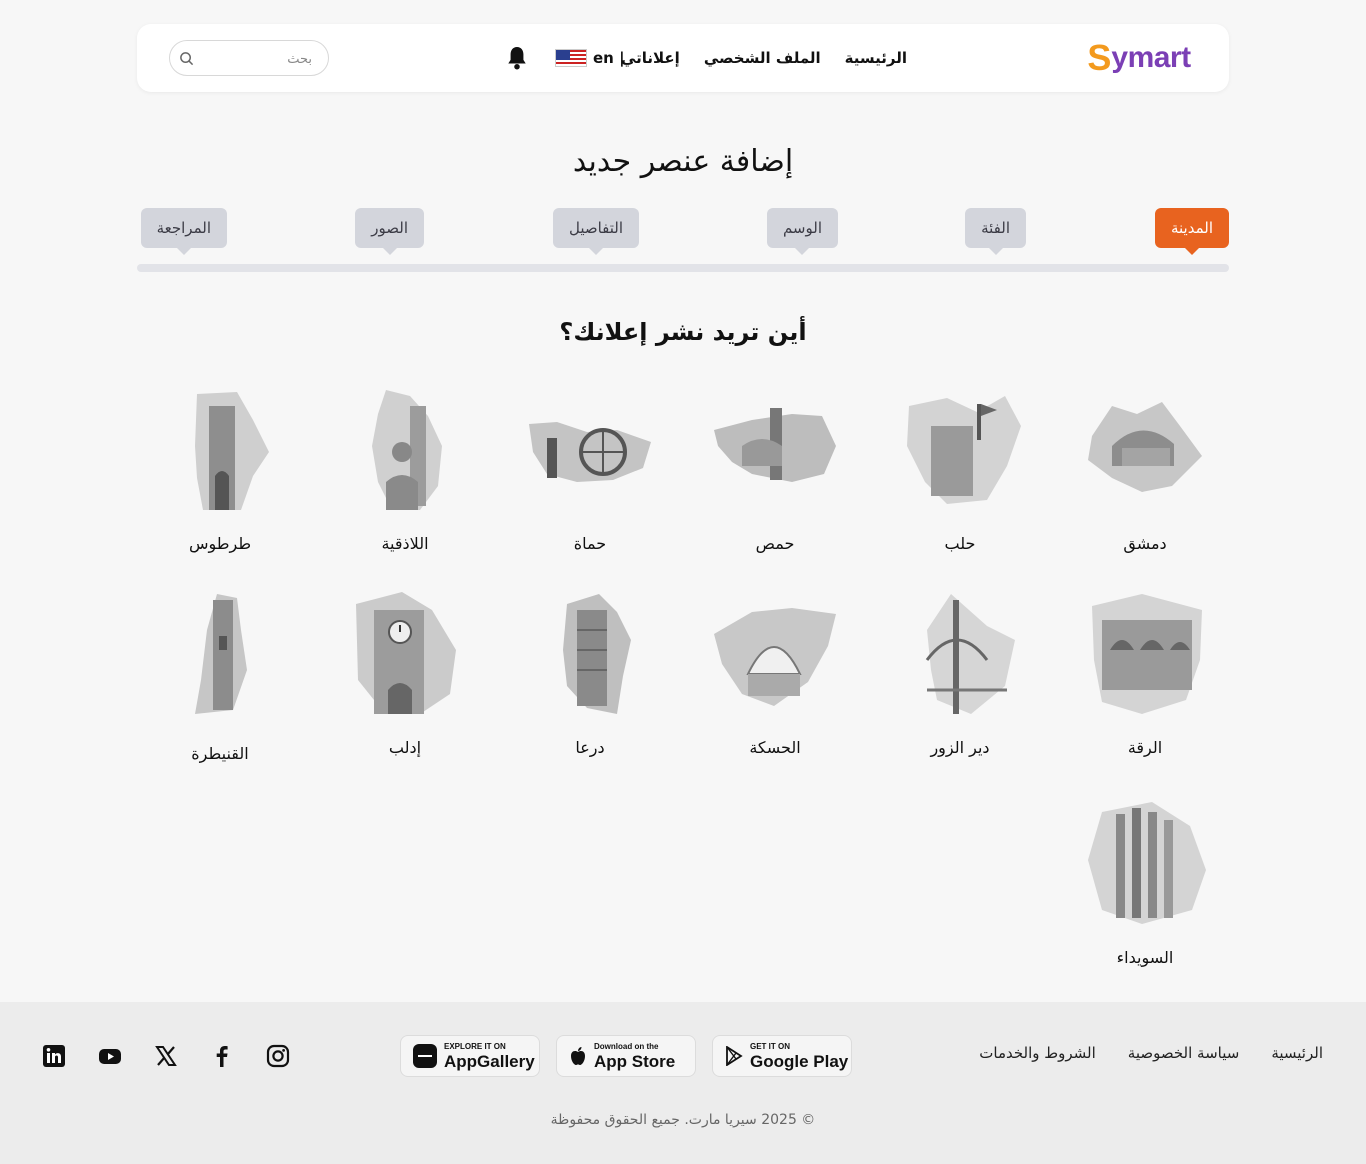 The width and height of the screenshot is (1366, 1164). What do you see at coordinates (389, 231) in the screenshot?
I see `step-photos: الصور` at bounding box center [389, 231].